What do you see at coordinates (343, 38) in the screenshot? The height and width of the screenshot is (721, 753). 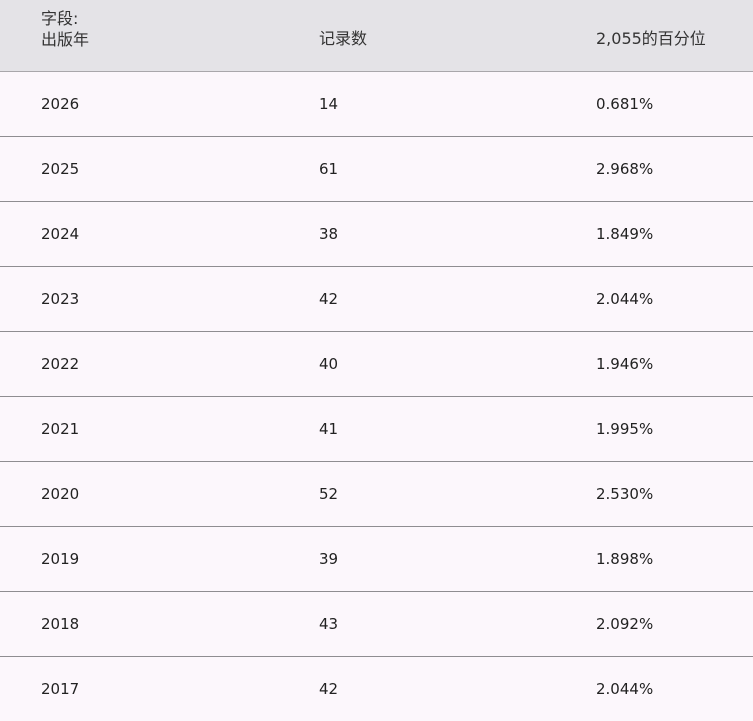 I see `column-header-count: 记录数` at bounding box center [343, 38].